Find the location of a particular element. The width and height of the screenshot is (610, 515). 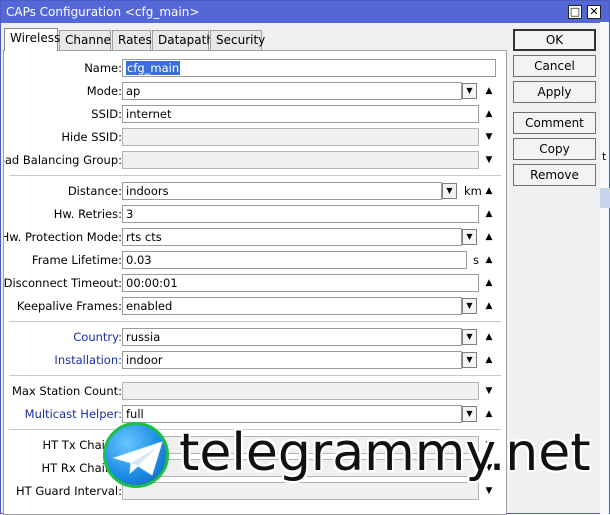

row-frame-lifetime: Frame Lifetime: 0.03 s ▲ is located at coordinates (255, 261).